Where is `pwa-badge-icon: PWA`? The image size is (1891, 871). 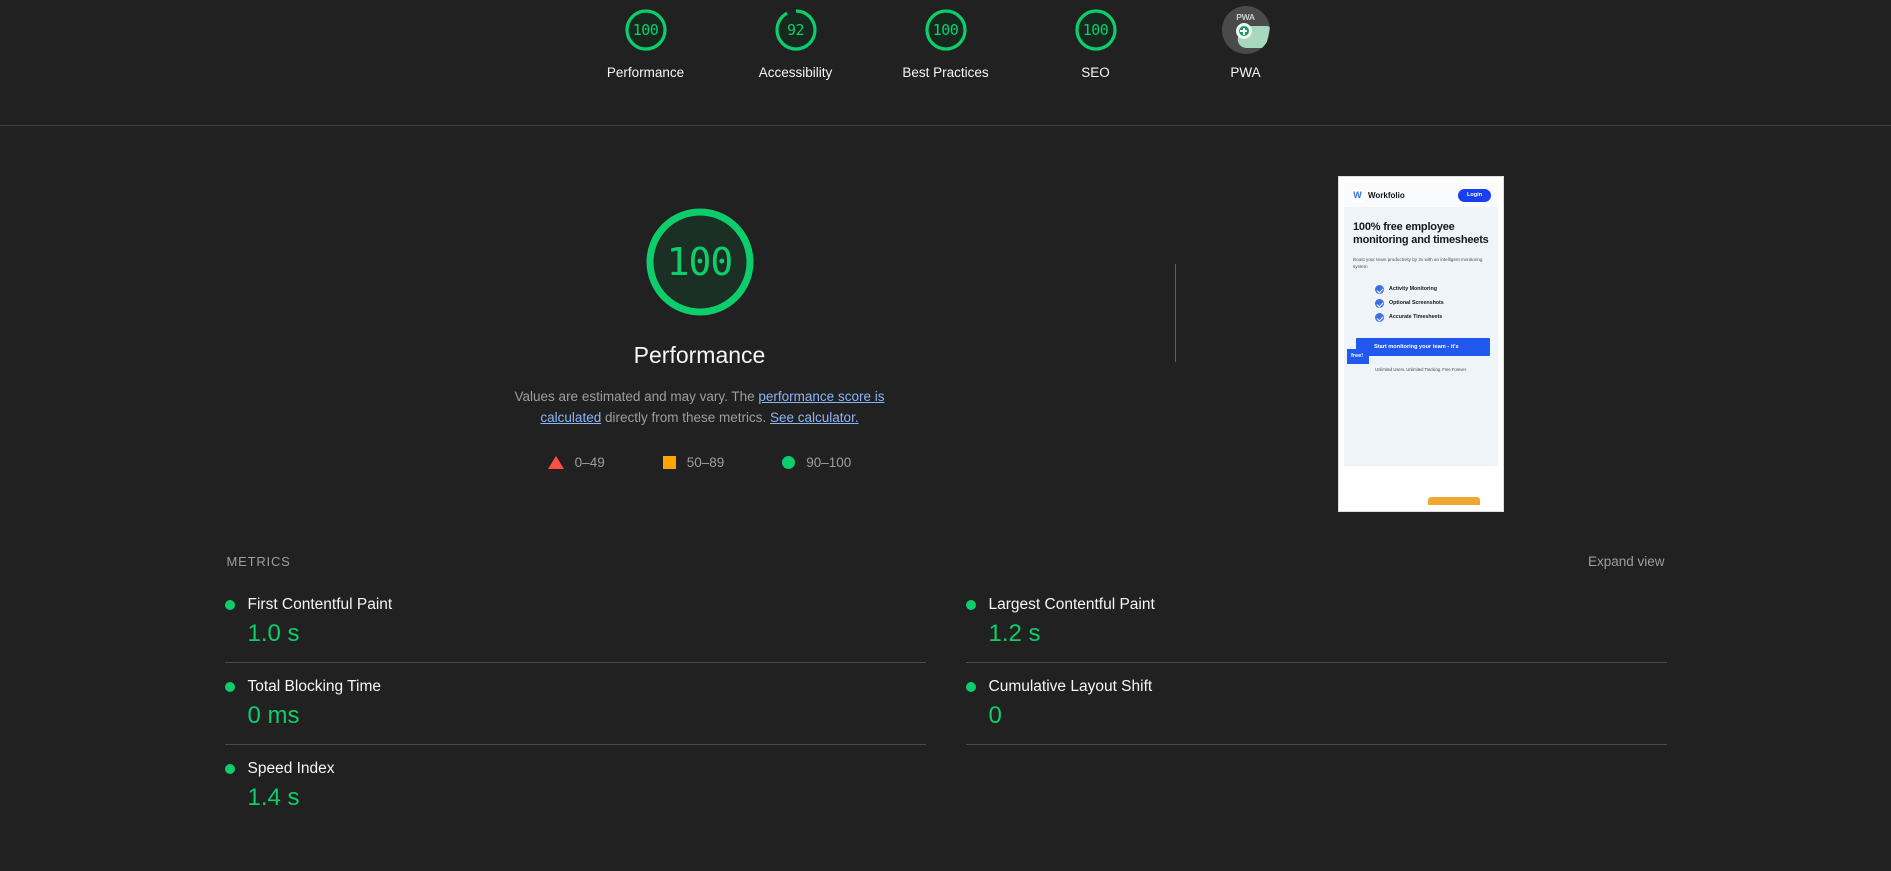
pwa-badge-icon: PWA is located at coordinates (1245, 30).